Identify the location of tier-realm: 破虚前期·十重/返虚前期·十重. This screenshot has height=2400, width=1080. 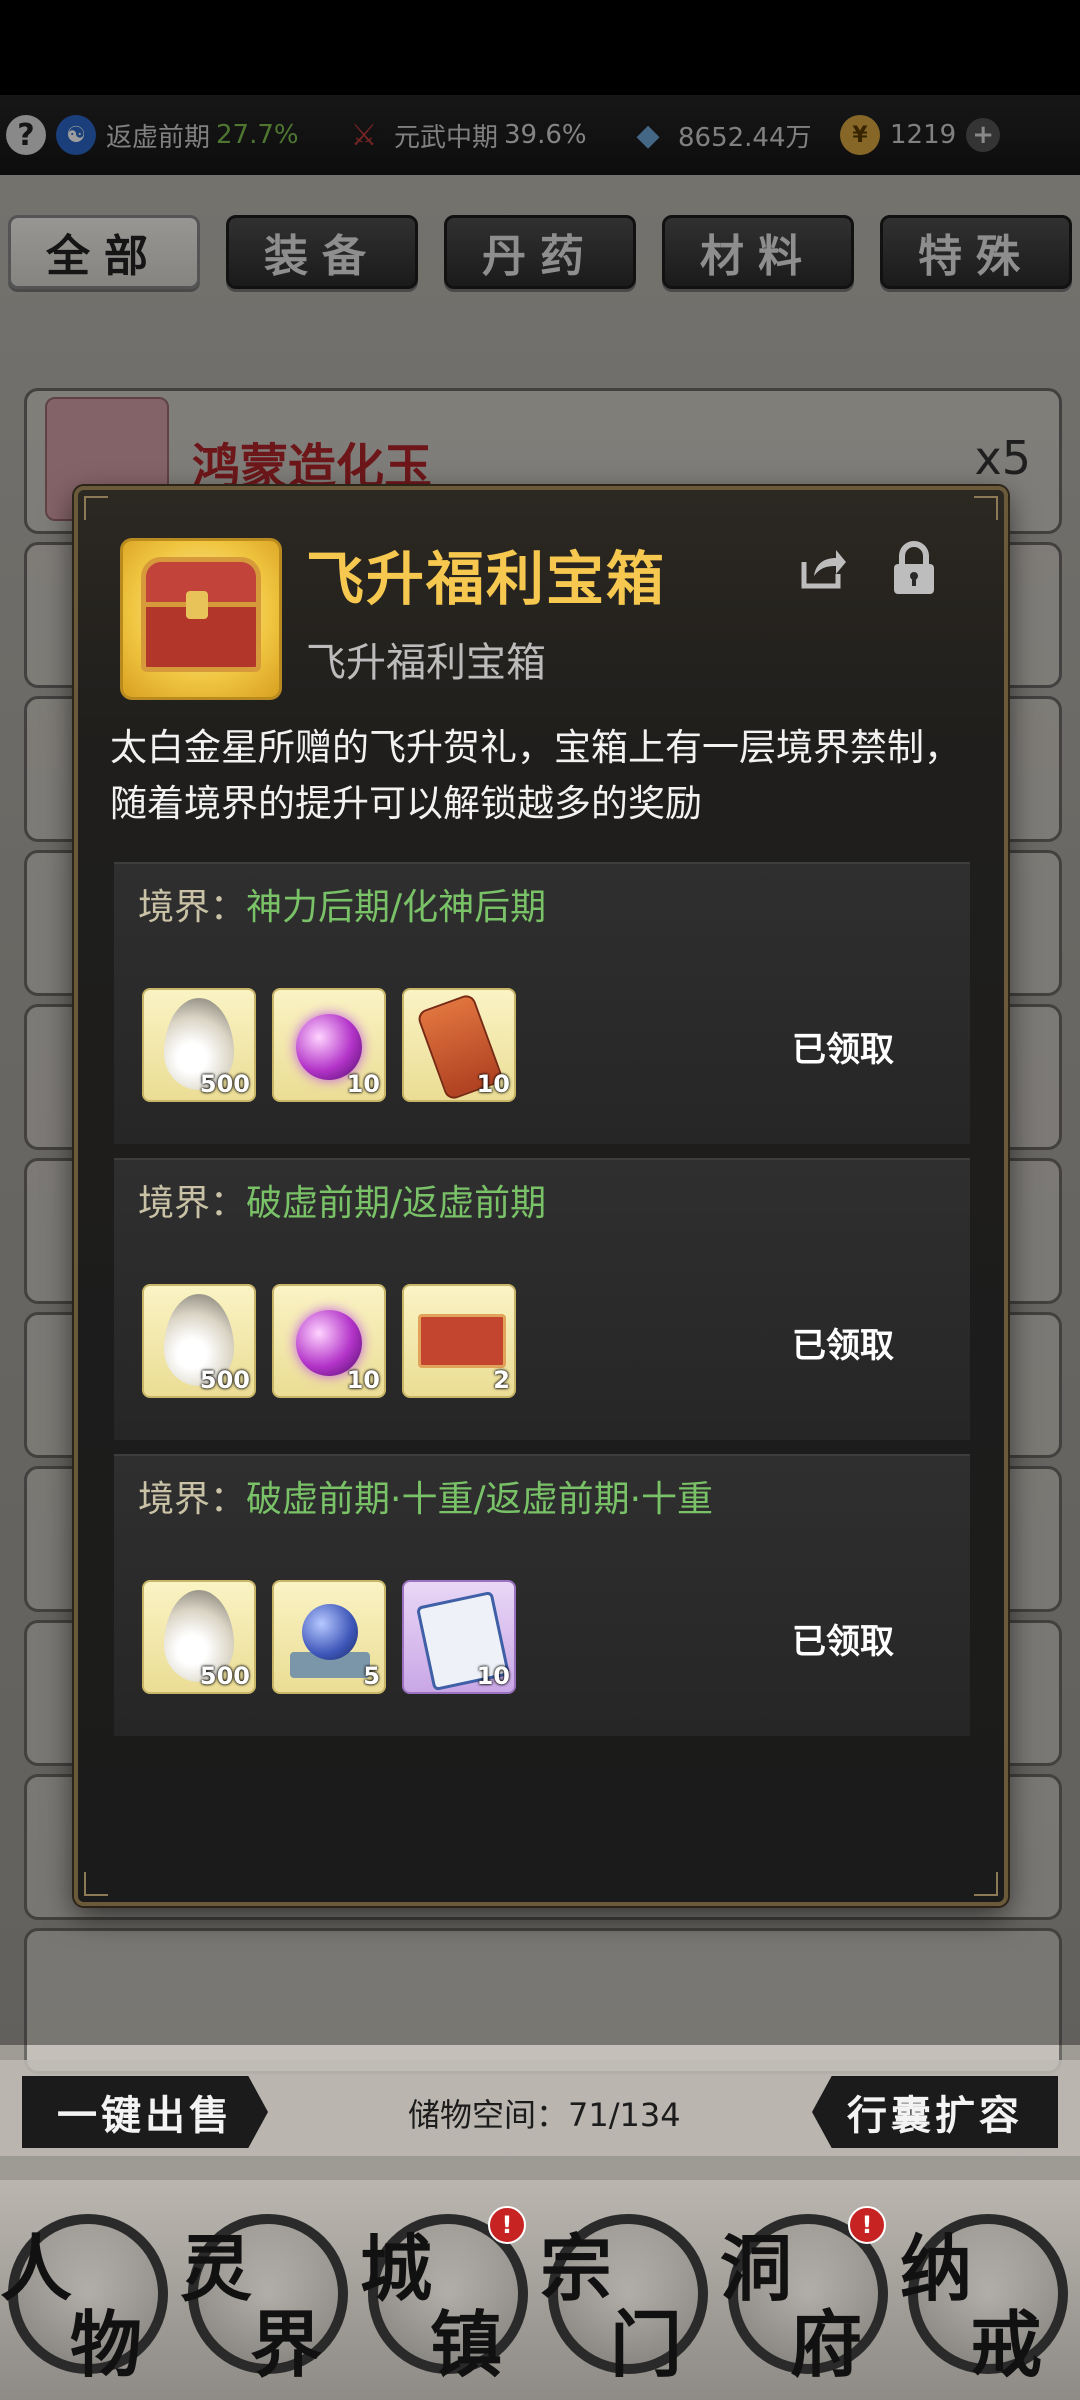
(480, 1499).